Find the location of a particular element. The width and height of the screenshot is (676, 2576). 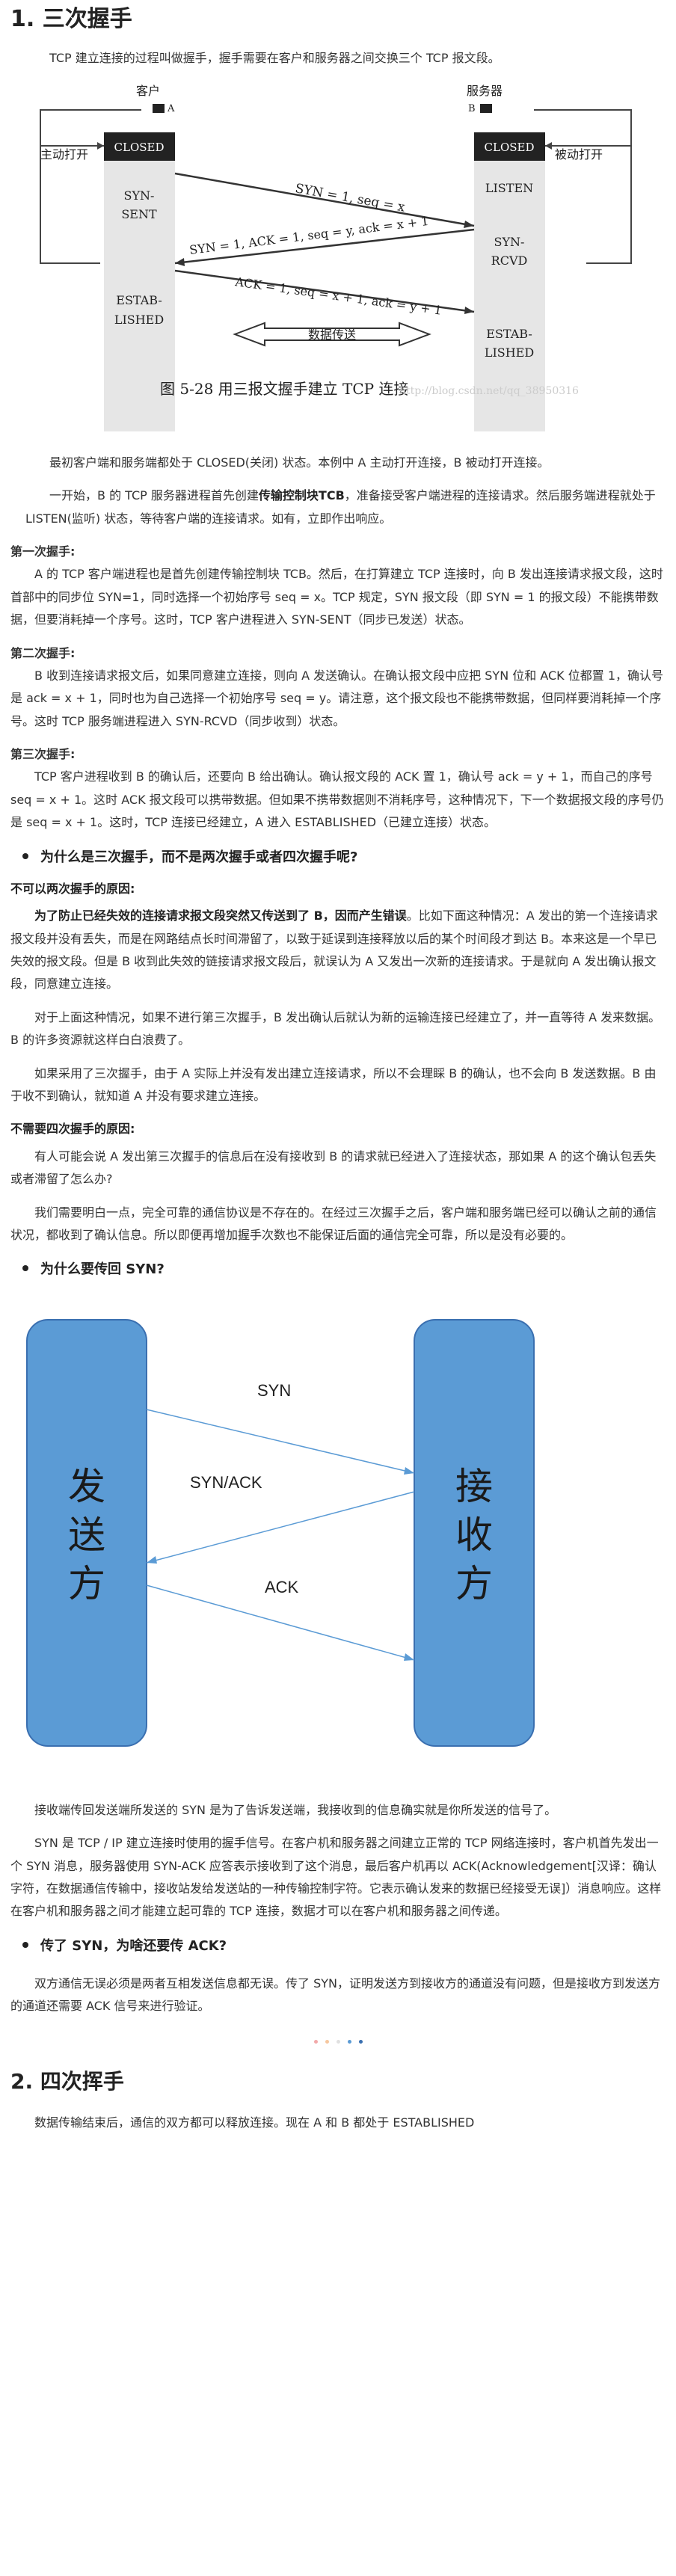

syn-ack-diagram: 发 送 方 接 收 方 SYN SYN/ACK ACK is located at coordinates (280, 1533).